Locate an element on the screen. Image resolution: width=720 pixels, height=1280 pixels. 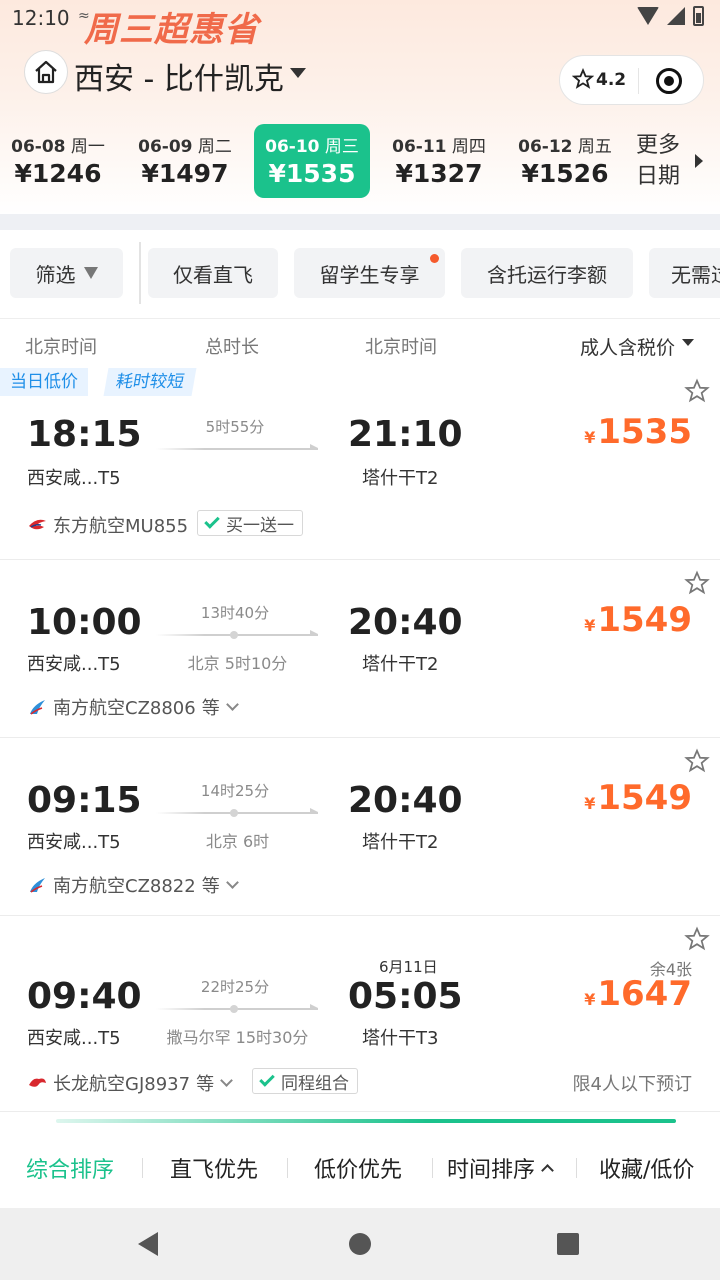
filter-bar: 筛选 仅看直飞 留学生专享 含托运行李额 无需过 is located at coordinates (360, 274).